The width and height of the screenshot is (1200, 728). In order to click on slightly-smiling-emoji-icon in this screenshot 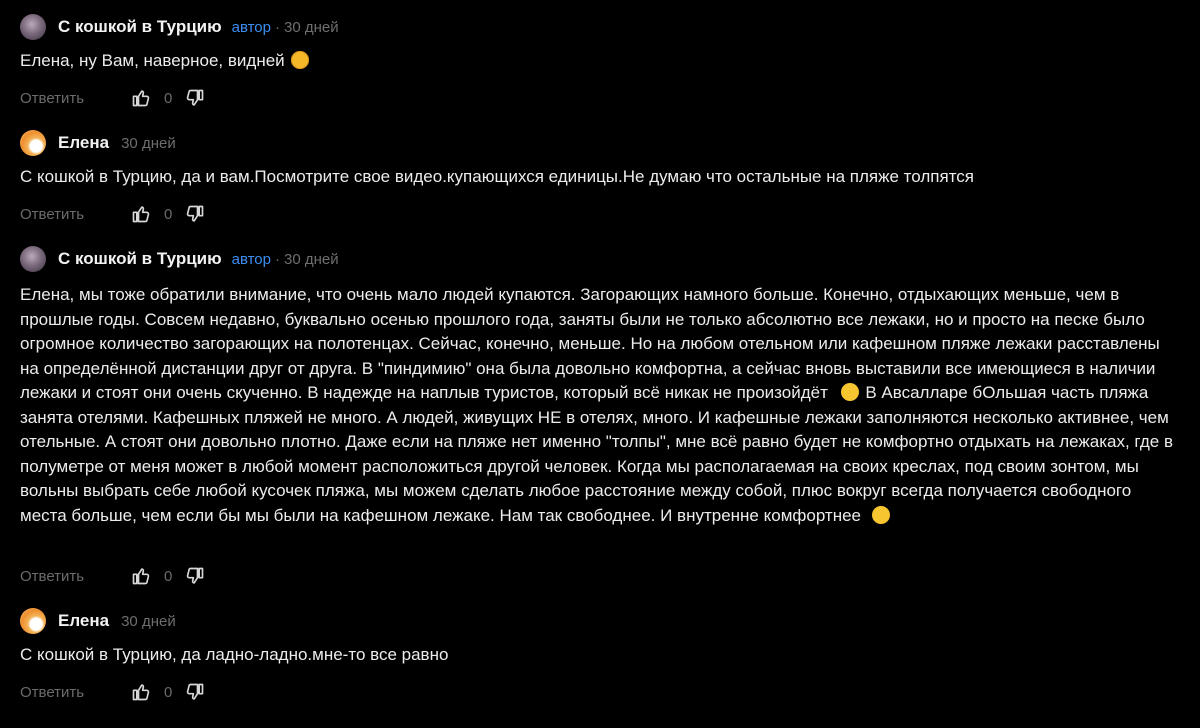, I will do `click(849, 392)`.